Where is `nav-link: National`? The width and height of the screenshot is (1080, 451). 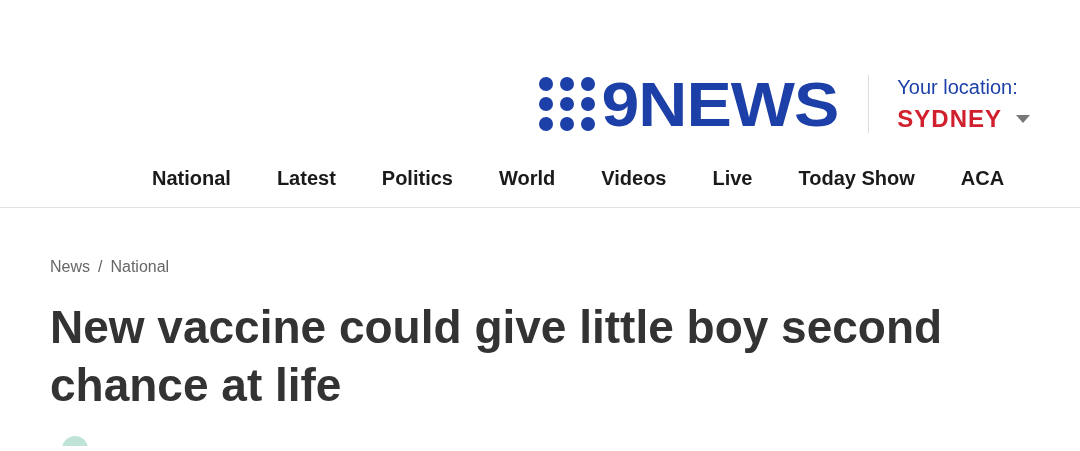
nav-link: National is located at coordinates (191, 178).